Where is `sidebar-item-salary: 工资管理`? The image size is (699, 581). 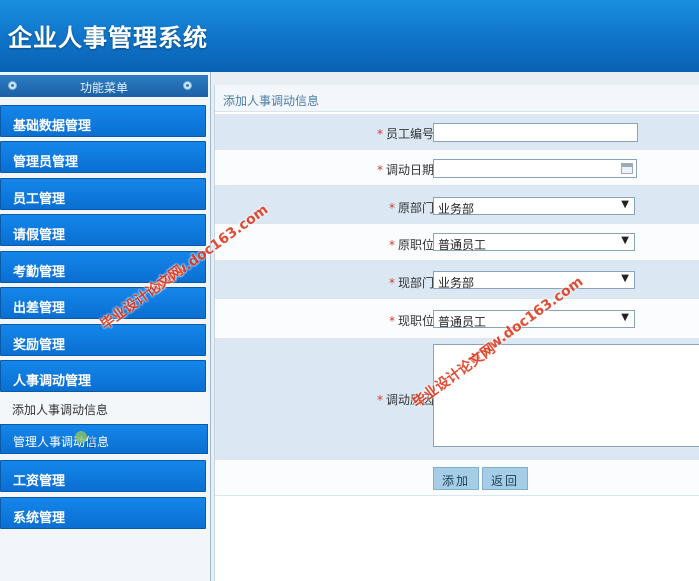
sidebar-item-salary: 工资管理 is located at coordinates (103, 476).